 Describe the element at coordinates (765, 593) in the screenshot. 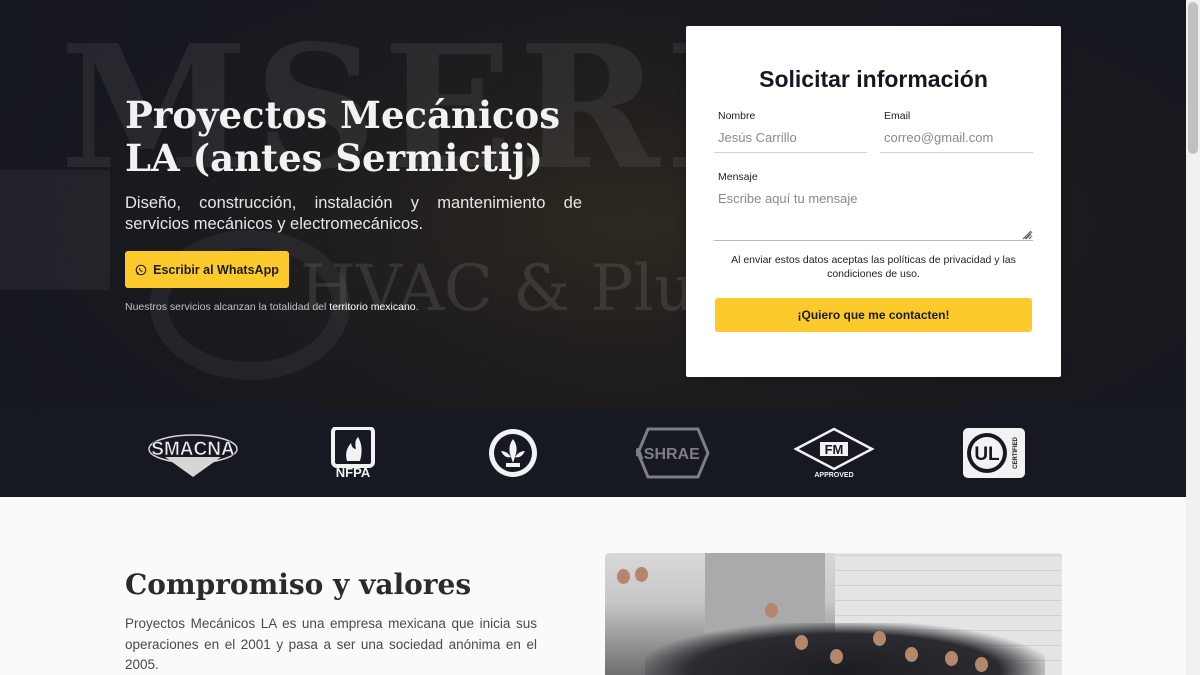

I see `photo-door` at that location.